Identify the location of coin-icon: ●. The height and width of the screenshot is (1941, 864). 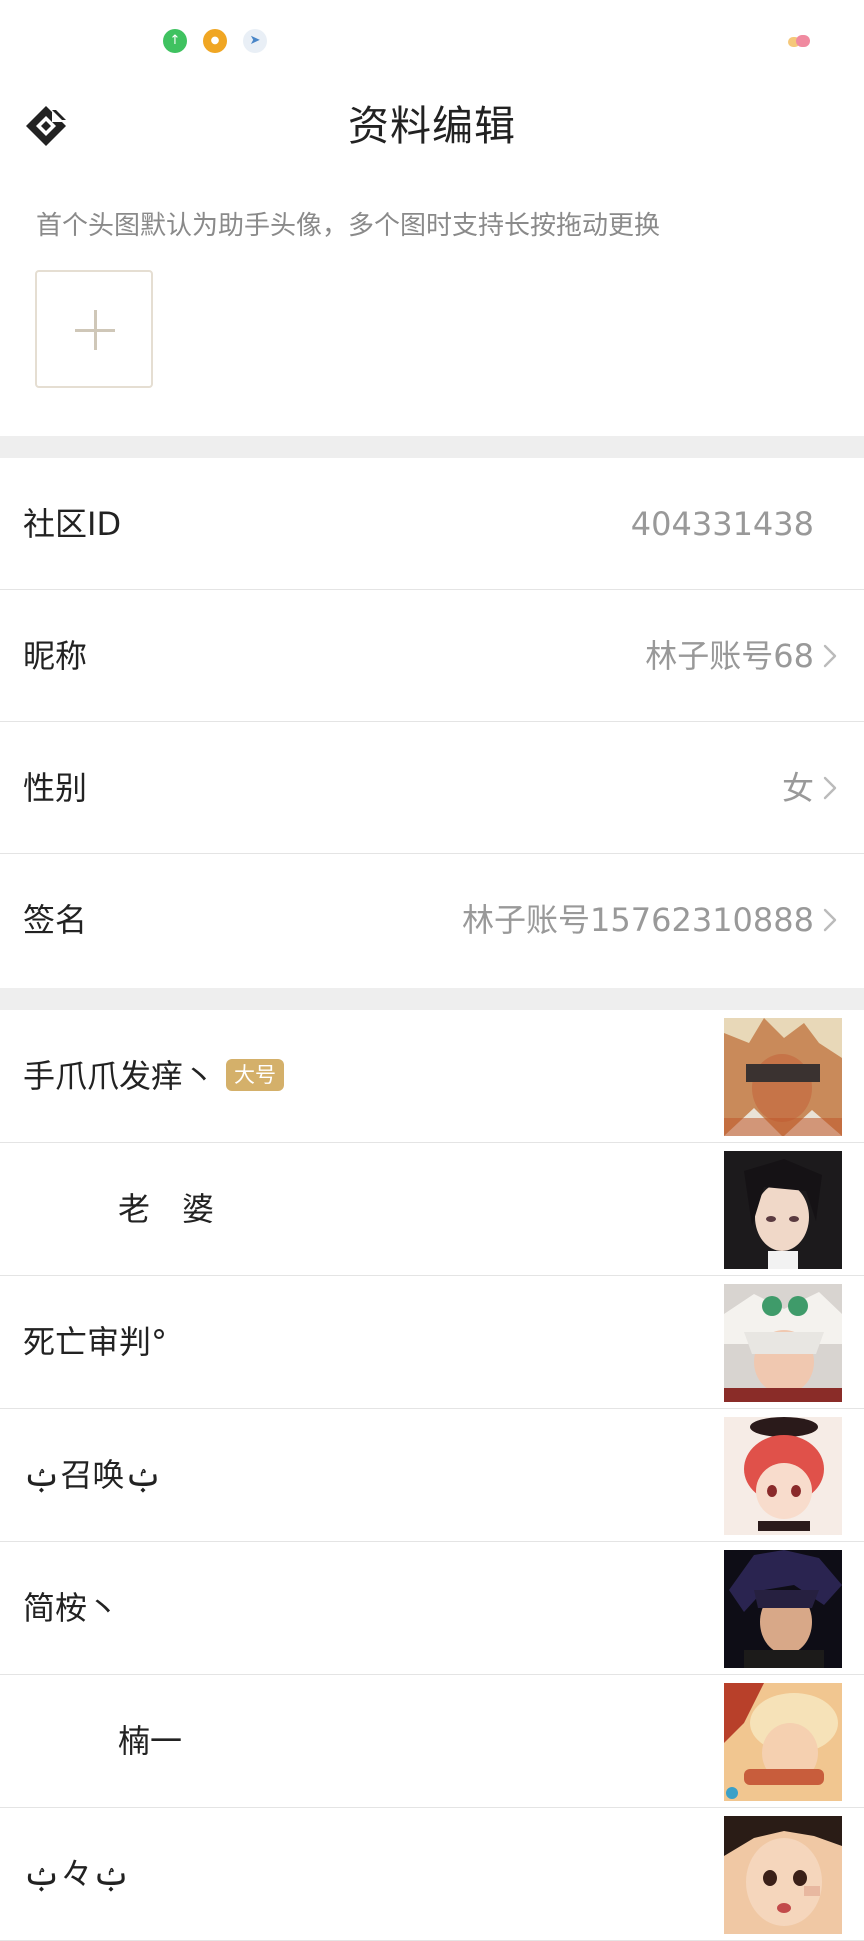
(215, 41).